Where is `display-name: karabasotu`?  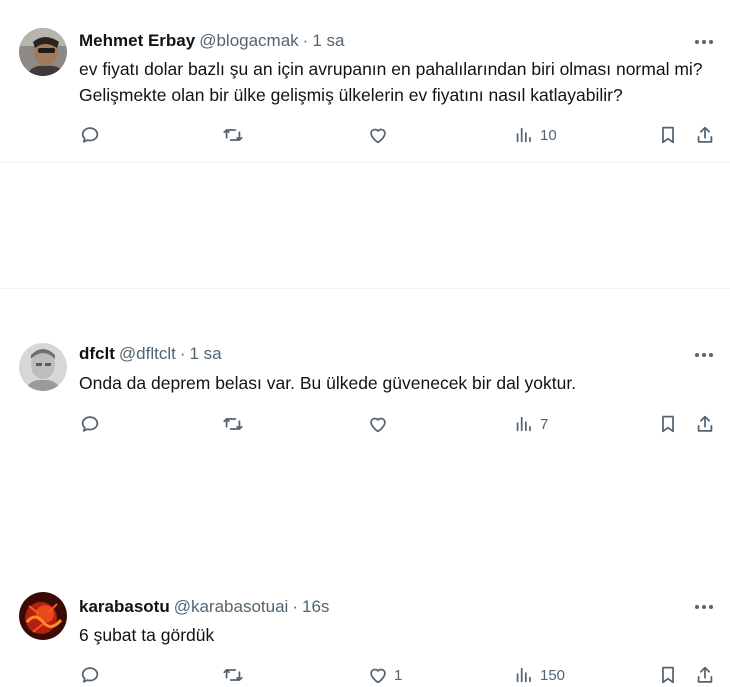 display-name: karabasotu is located at coordinates (124, 606).